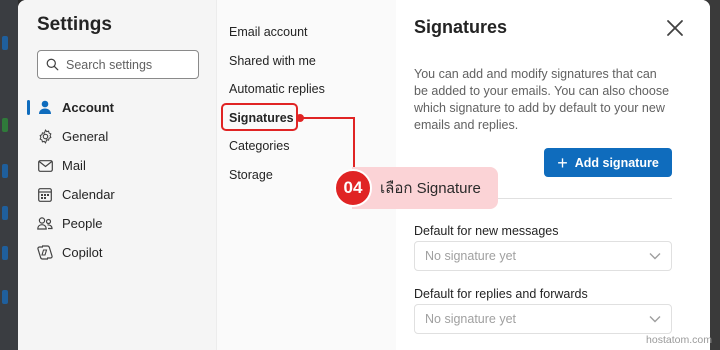  Describe the element at coordinates (82, 252) in the screenshot. I see `nav-item-label: Copilot` at that location.